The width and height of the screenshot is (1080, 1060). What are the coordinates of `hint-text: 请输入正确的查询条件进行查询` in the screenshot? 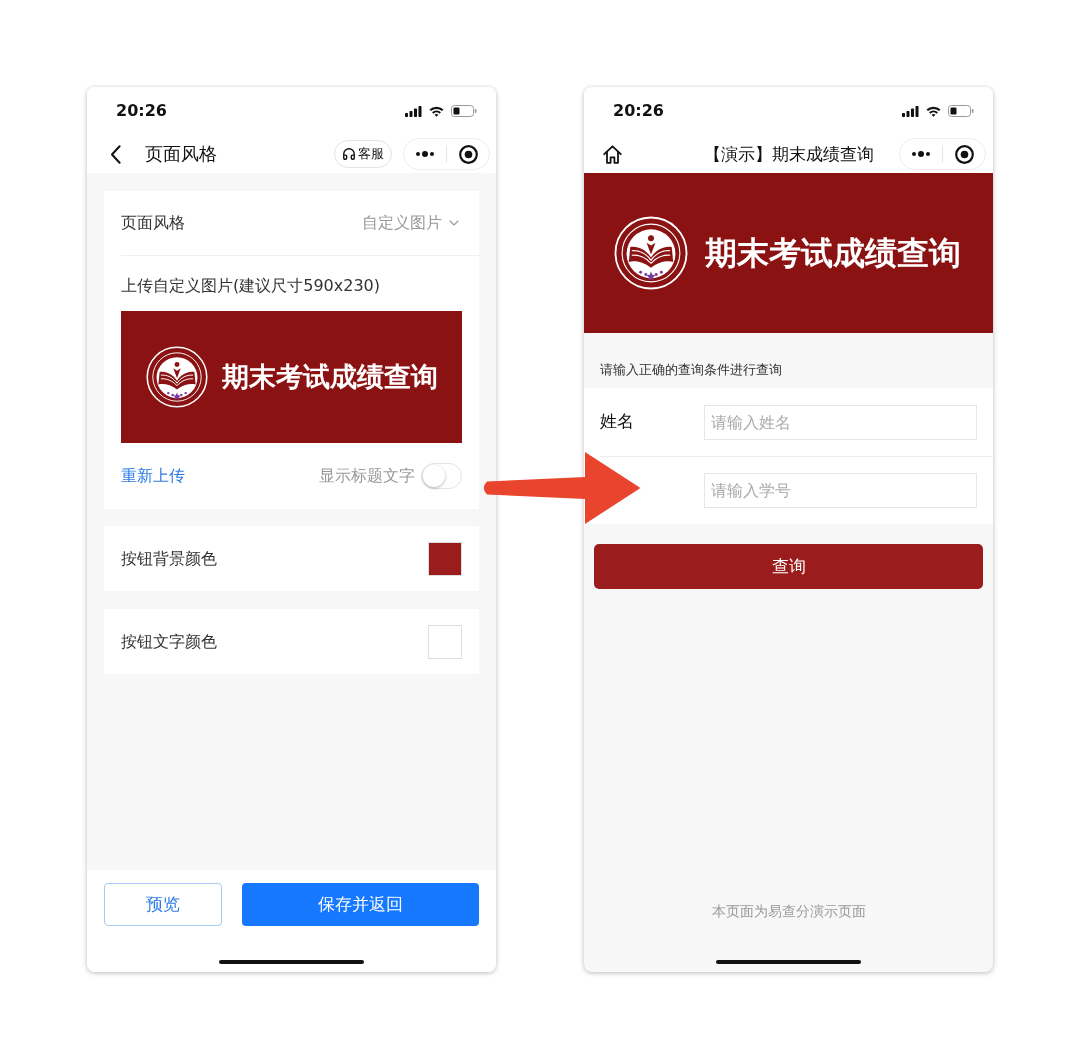 It's located at (691, 370).